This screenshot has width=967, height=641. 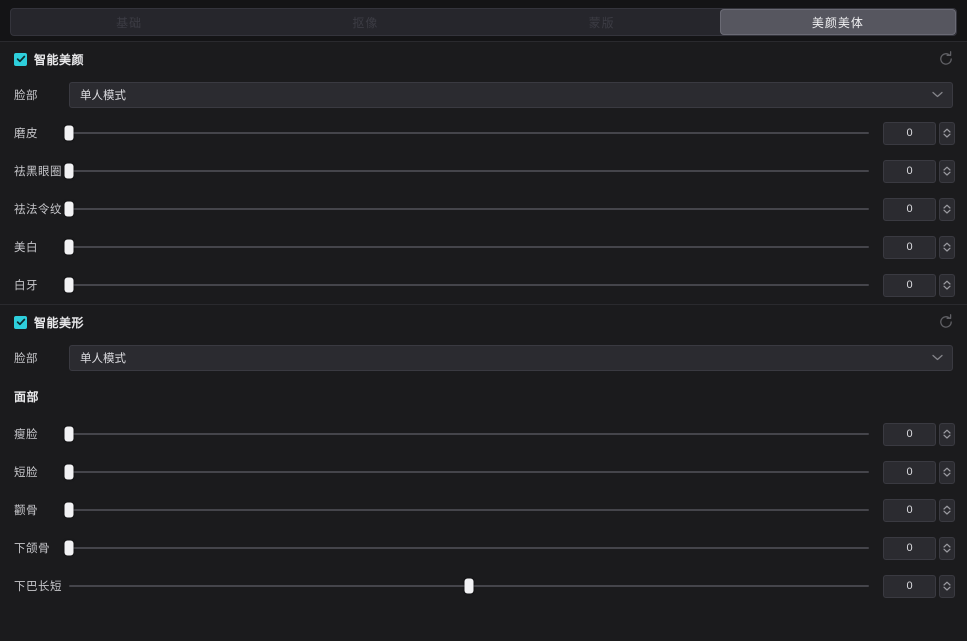 I want to click on tab-keying-label: 抠像, so click(x=365, y=22).